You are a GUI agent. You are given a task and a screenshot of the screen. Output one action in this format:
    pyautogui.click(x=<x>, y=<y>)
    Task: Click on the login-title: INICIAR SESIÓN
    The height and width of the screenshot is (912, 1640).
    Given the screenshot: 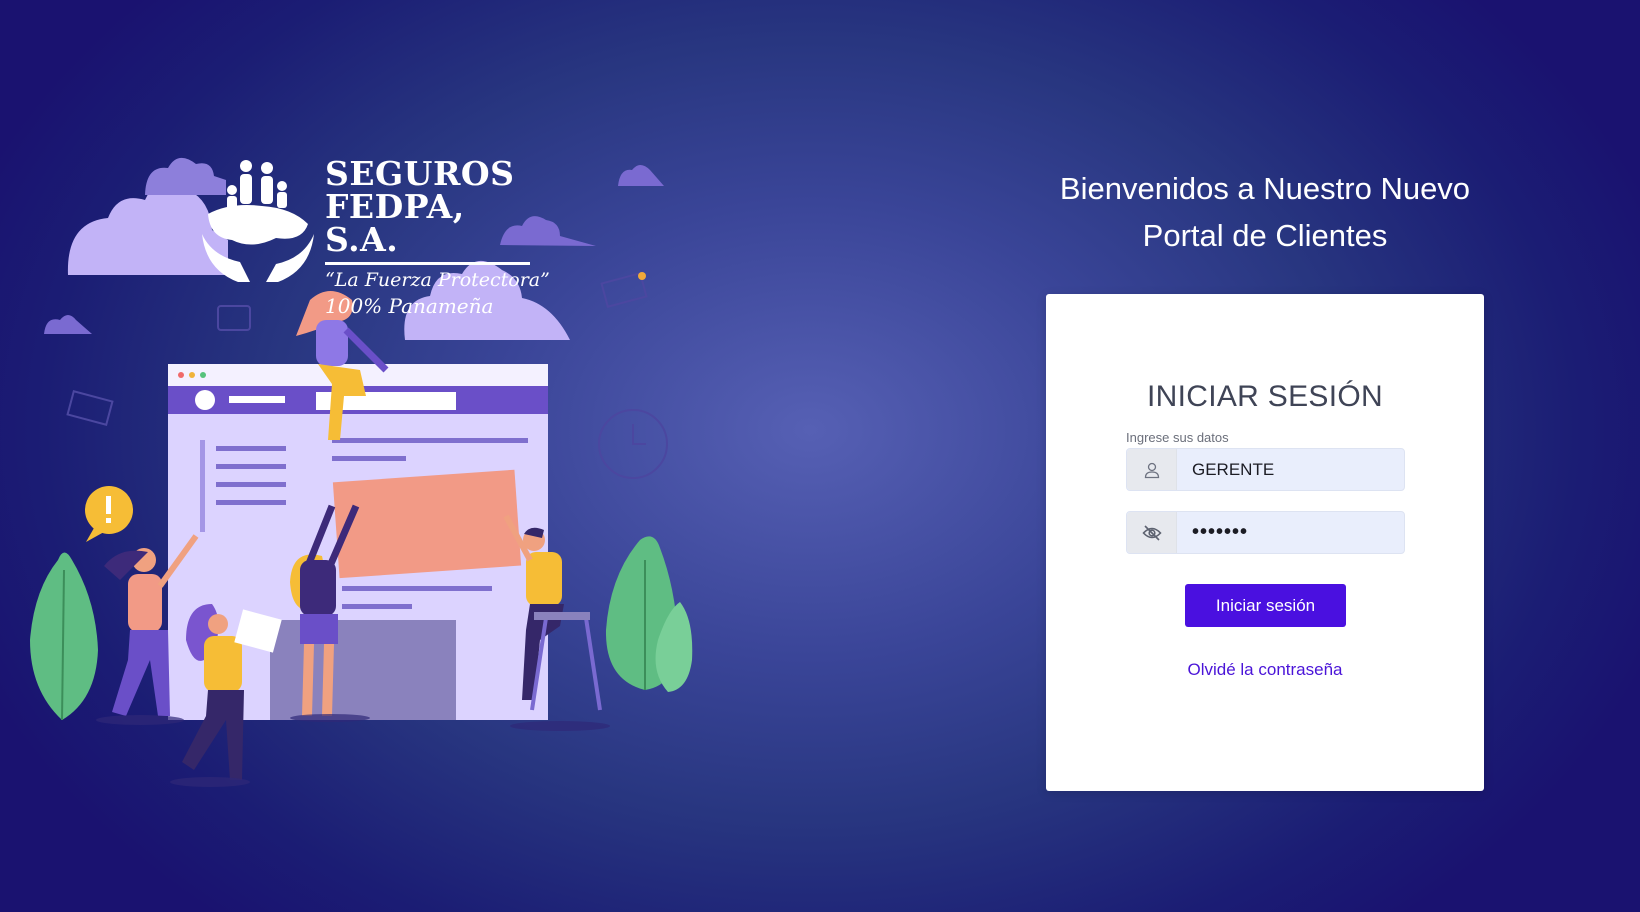 What is the action you would take?
    pyautogui.click(x=1265, y=396)
    